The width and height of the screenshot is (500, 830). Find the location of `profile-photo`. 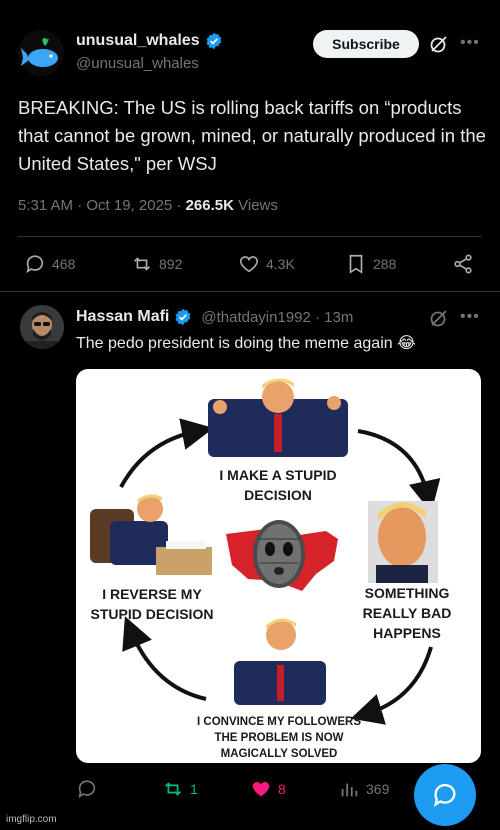

profile-photo is located at coordinates (42, 327).